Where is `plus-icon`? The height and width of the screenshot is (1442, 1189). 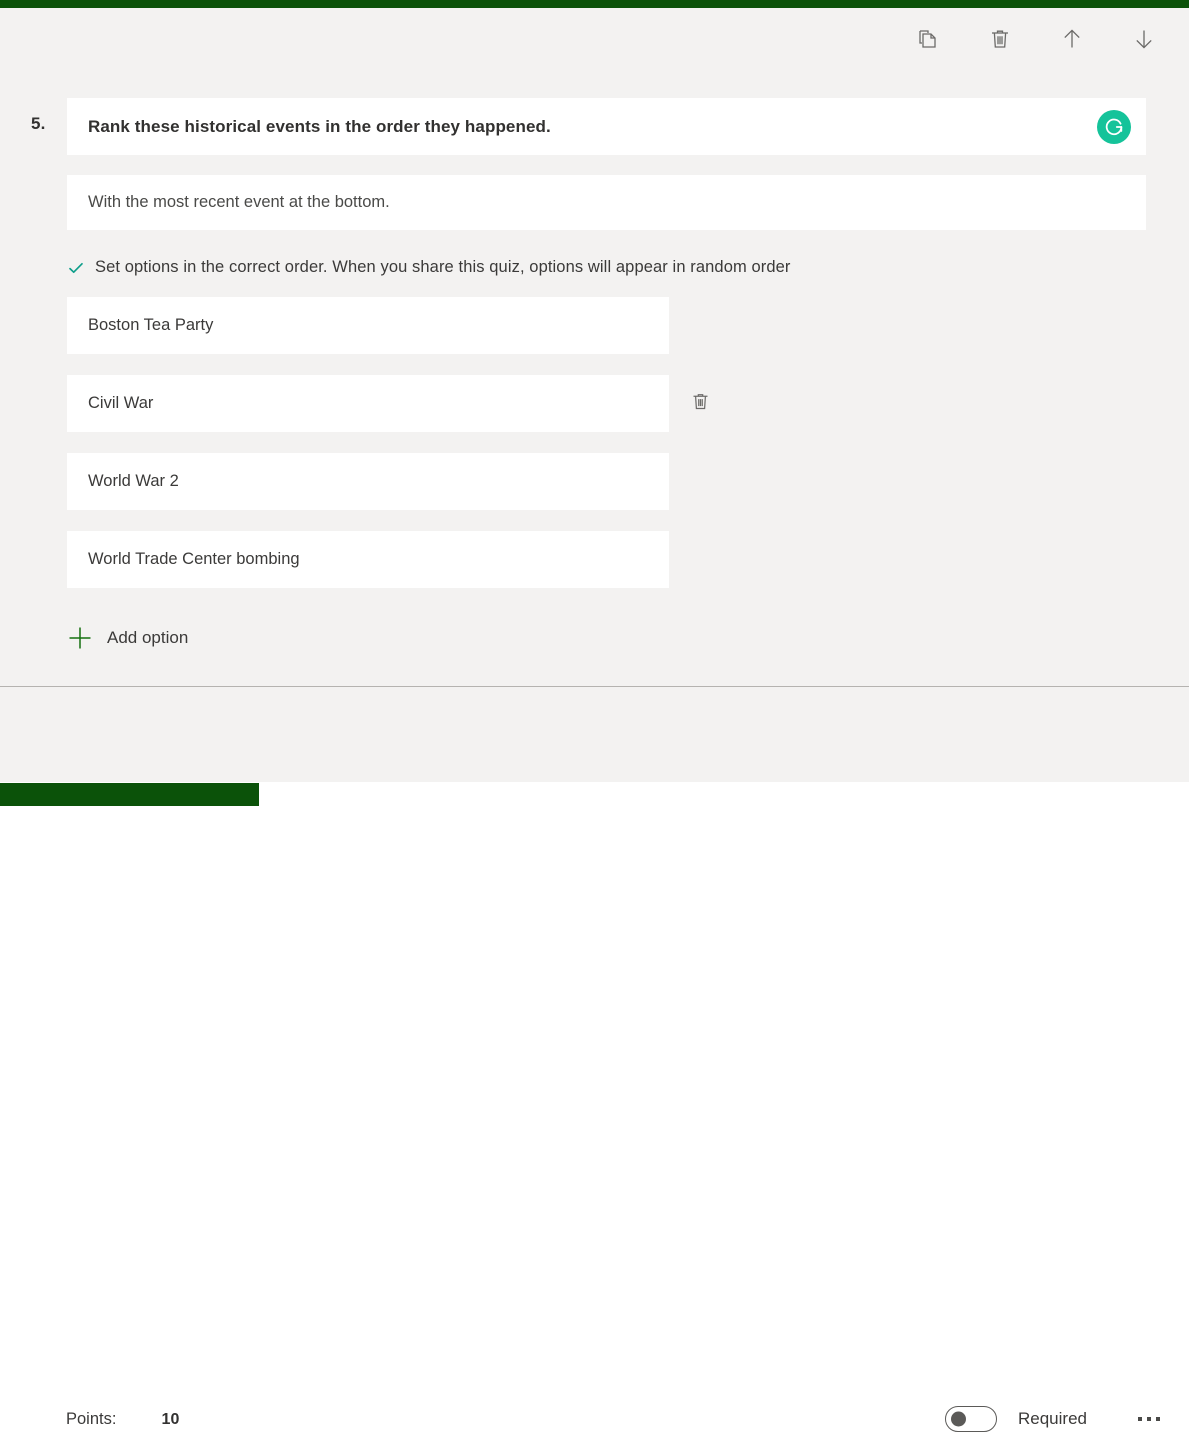 plus-icon is located at coordinates (80, 638).